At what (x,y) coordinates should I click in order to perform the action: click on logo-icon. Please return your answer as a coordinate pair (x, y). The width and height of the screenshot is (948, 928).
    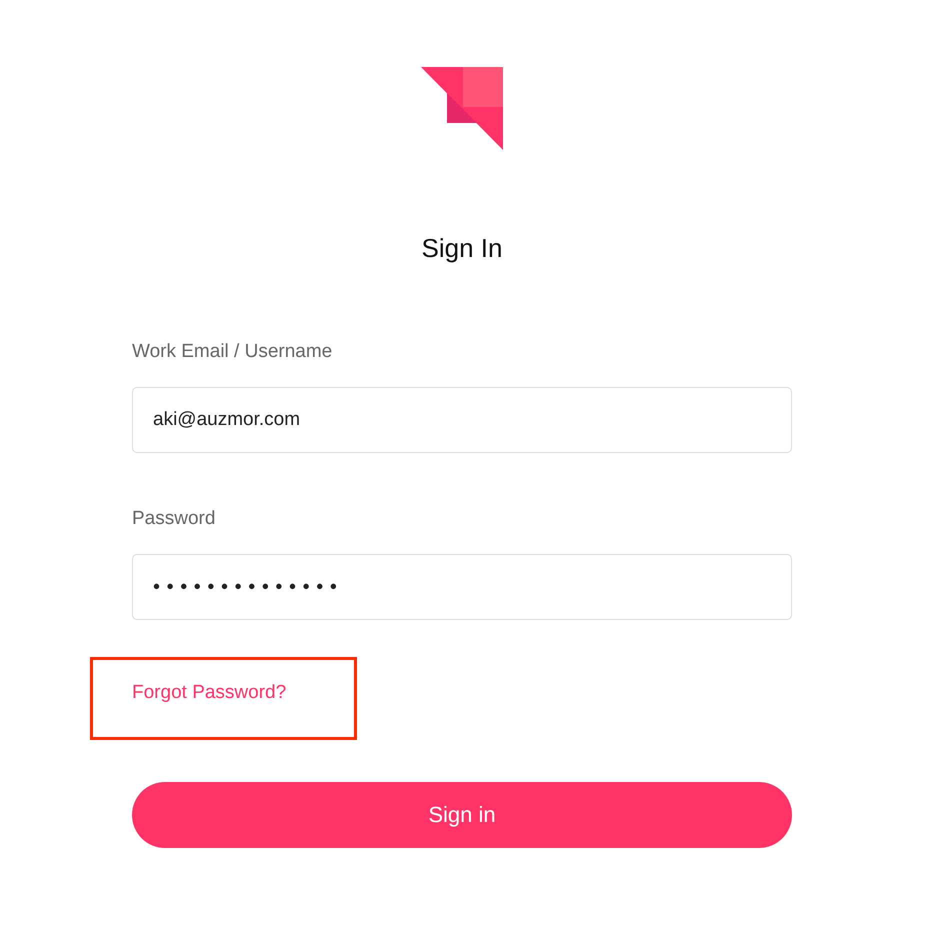
    Looking at the image, I should click on (462, 108).